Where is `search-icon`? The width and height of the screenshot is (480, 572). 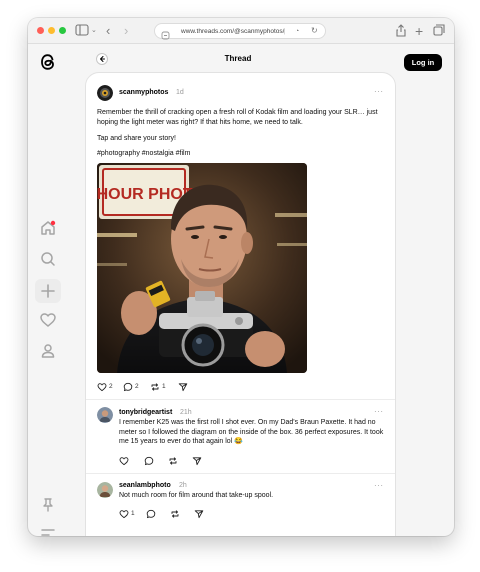
search-icon is located at coordinates (48, 259).